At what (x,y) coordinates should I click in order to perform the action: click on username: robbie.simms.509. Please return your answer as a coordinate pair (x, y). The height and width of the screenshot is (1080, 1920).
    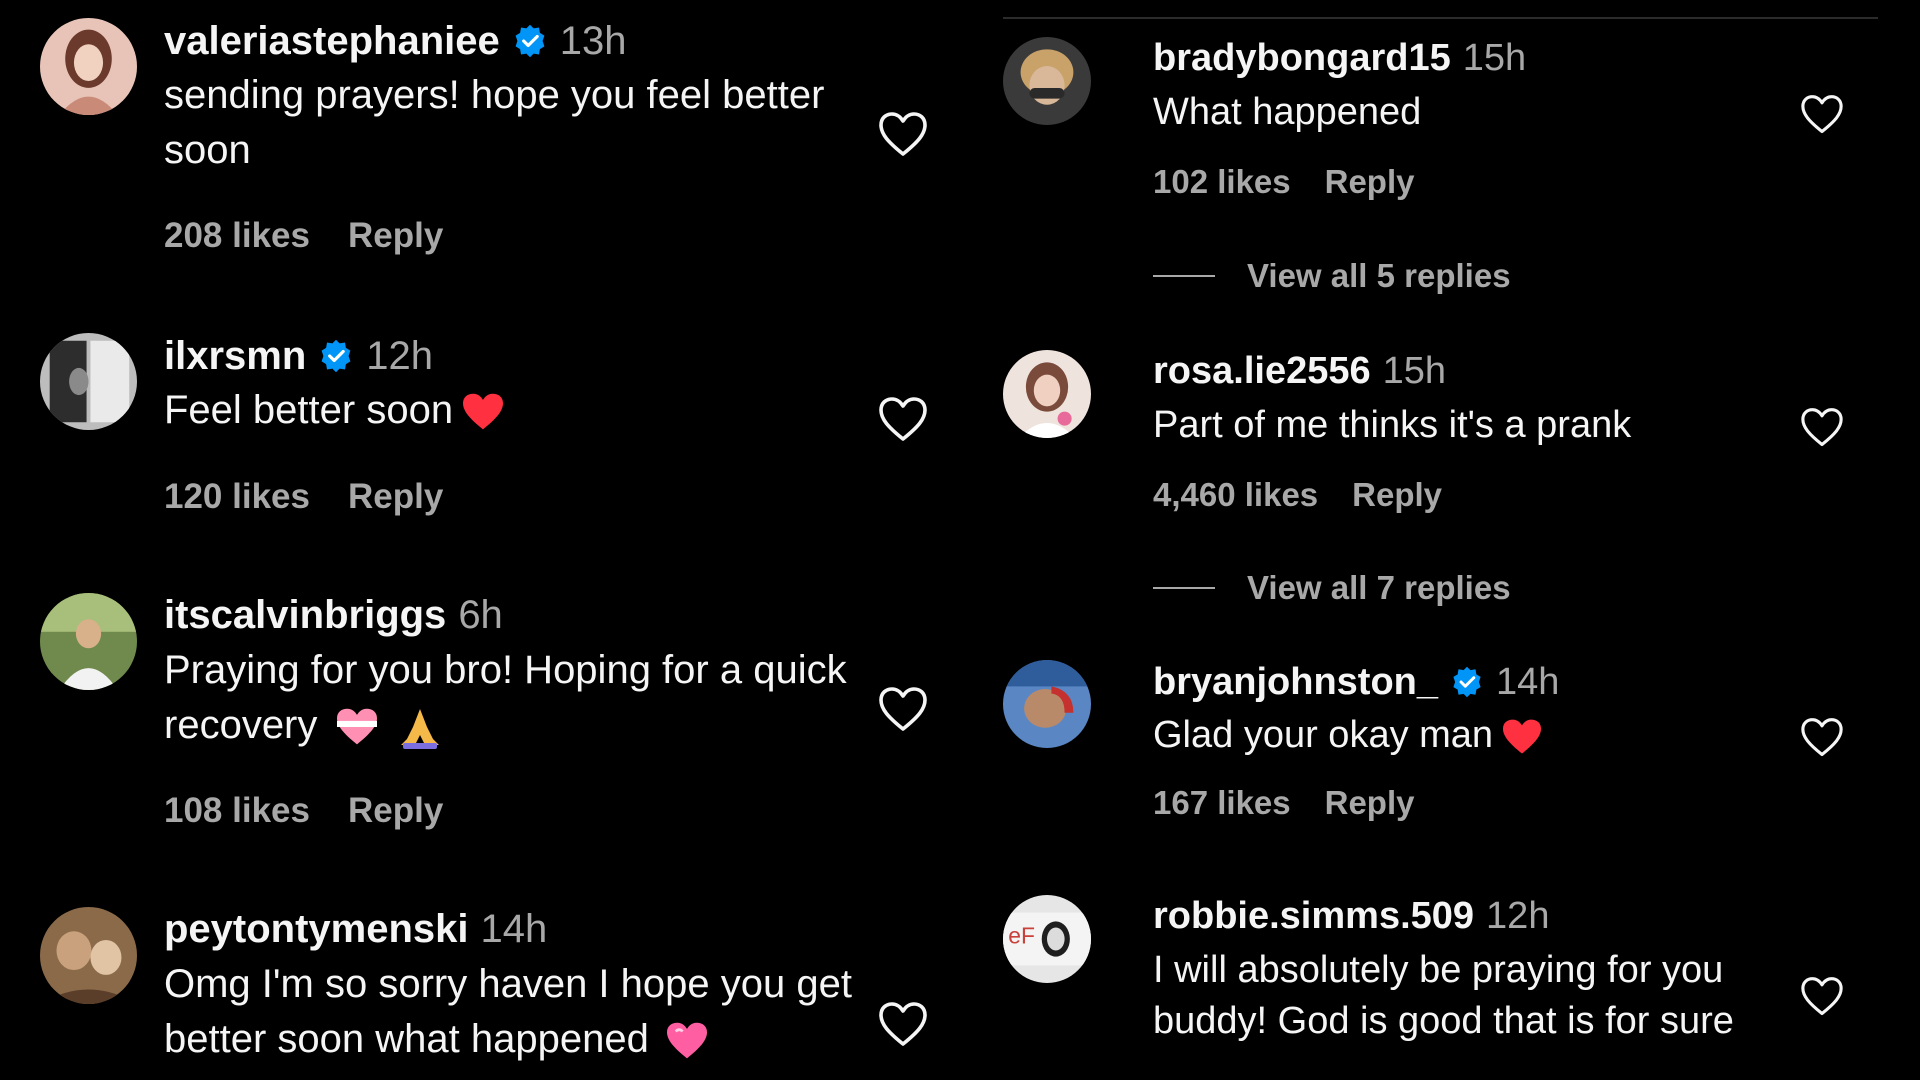
    Looking at the image, I should click on (1313, 916).